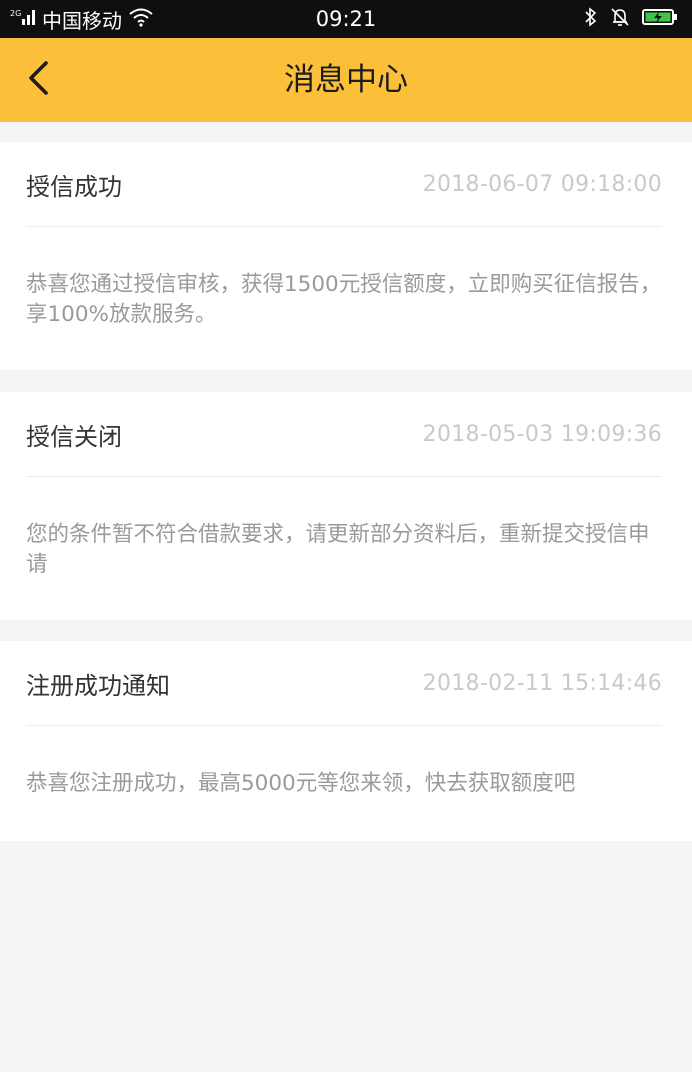  I want to click on message-body: 恭喜您注册成功，最高5000元等您来领，快去获取额度吧, so click(301, 783).